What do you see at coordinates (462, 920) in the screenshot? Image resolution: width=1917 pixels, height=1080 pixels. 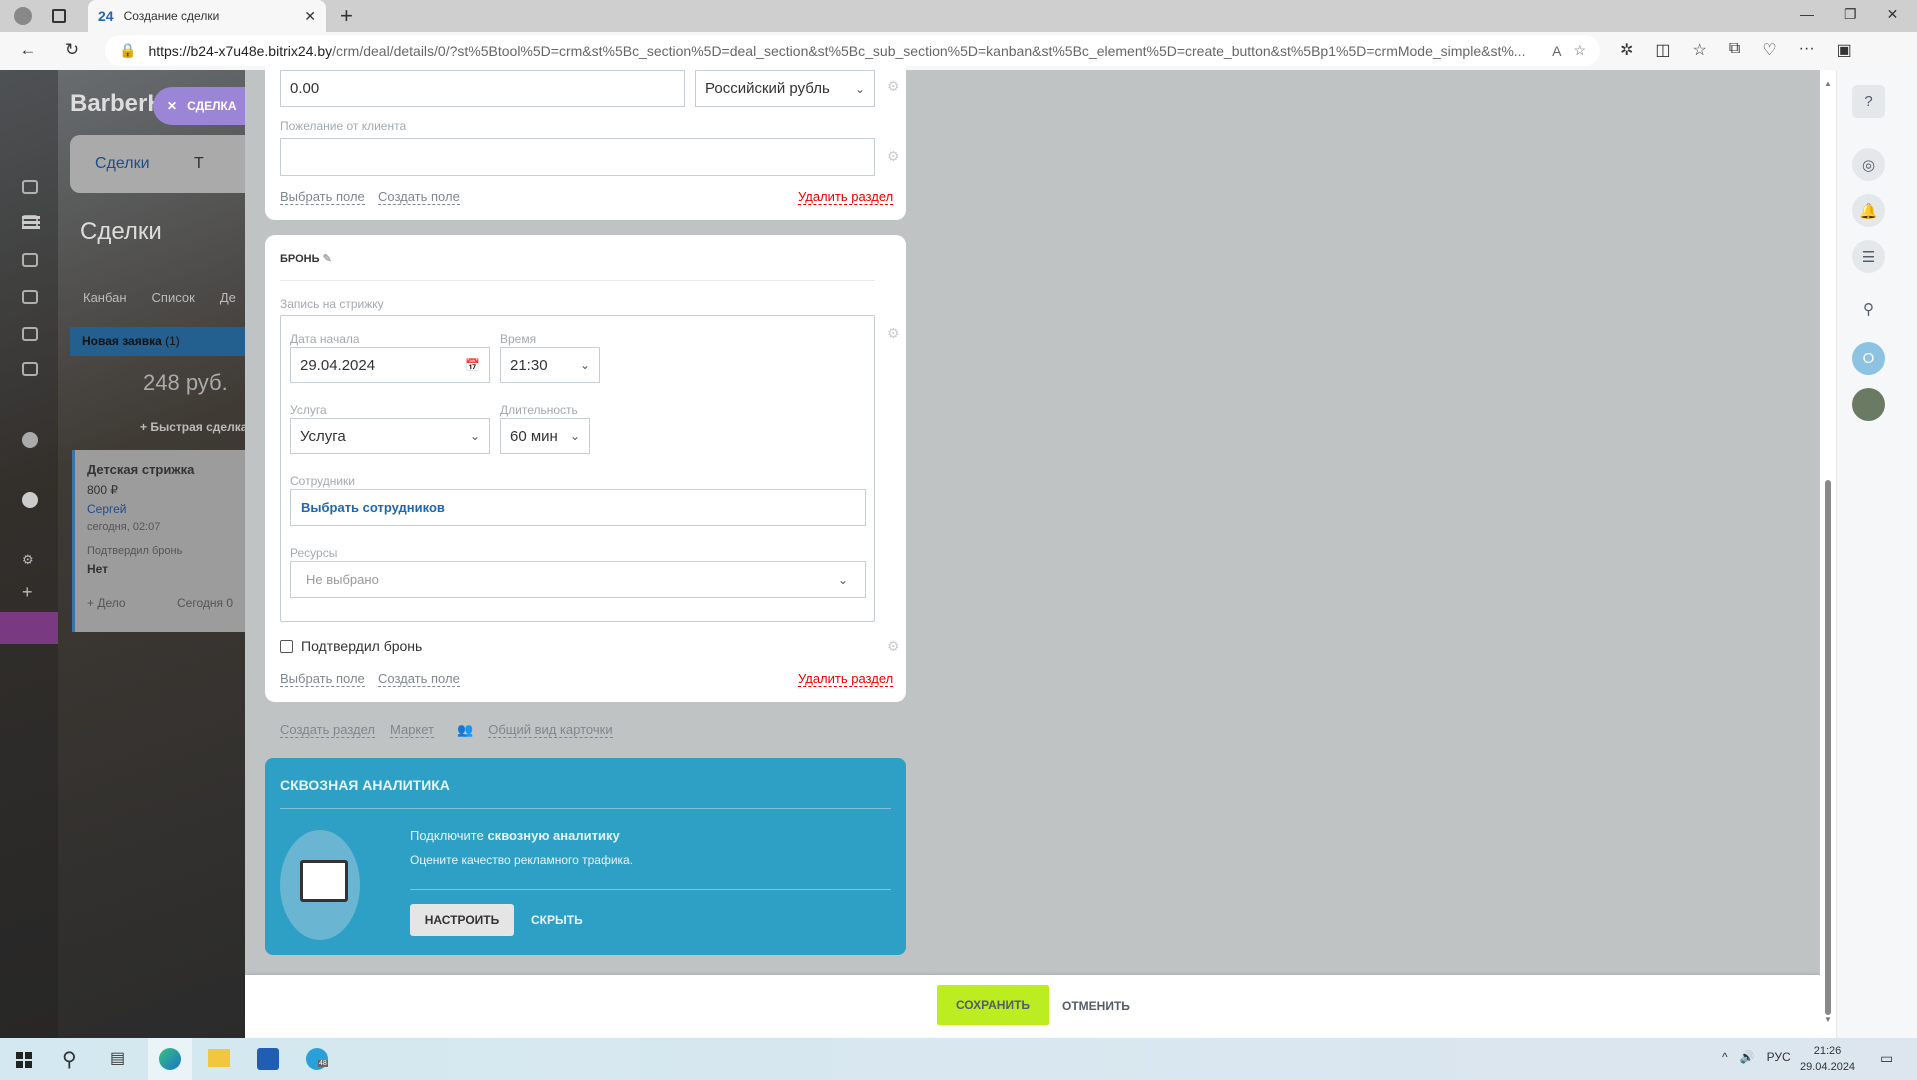 I see `setup-button: НАСТРОИТЬ` at bounding box center [462, 920].